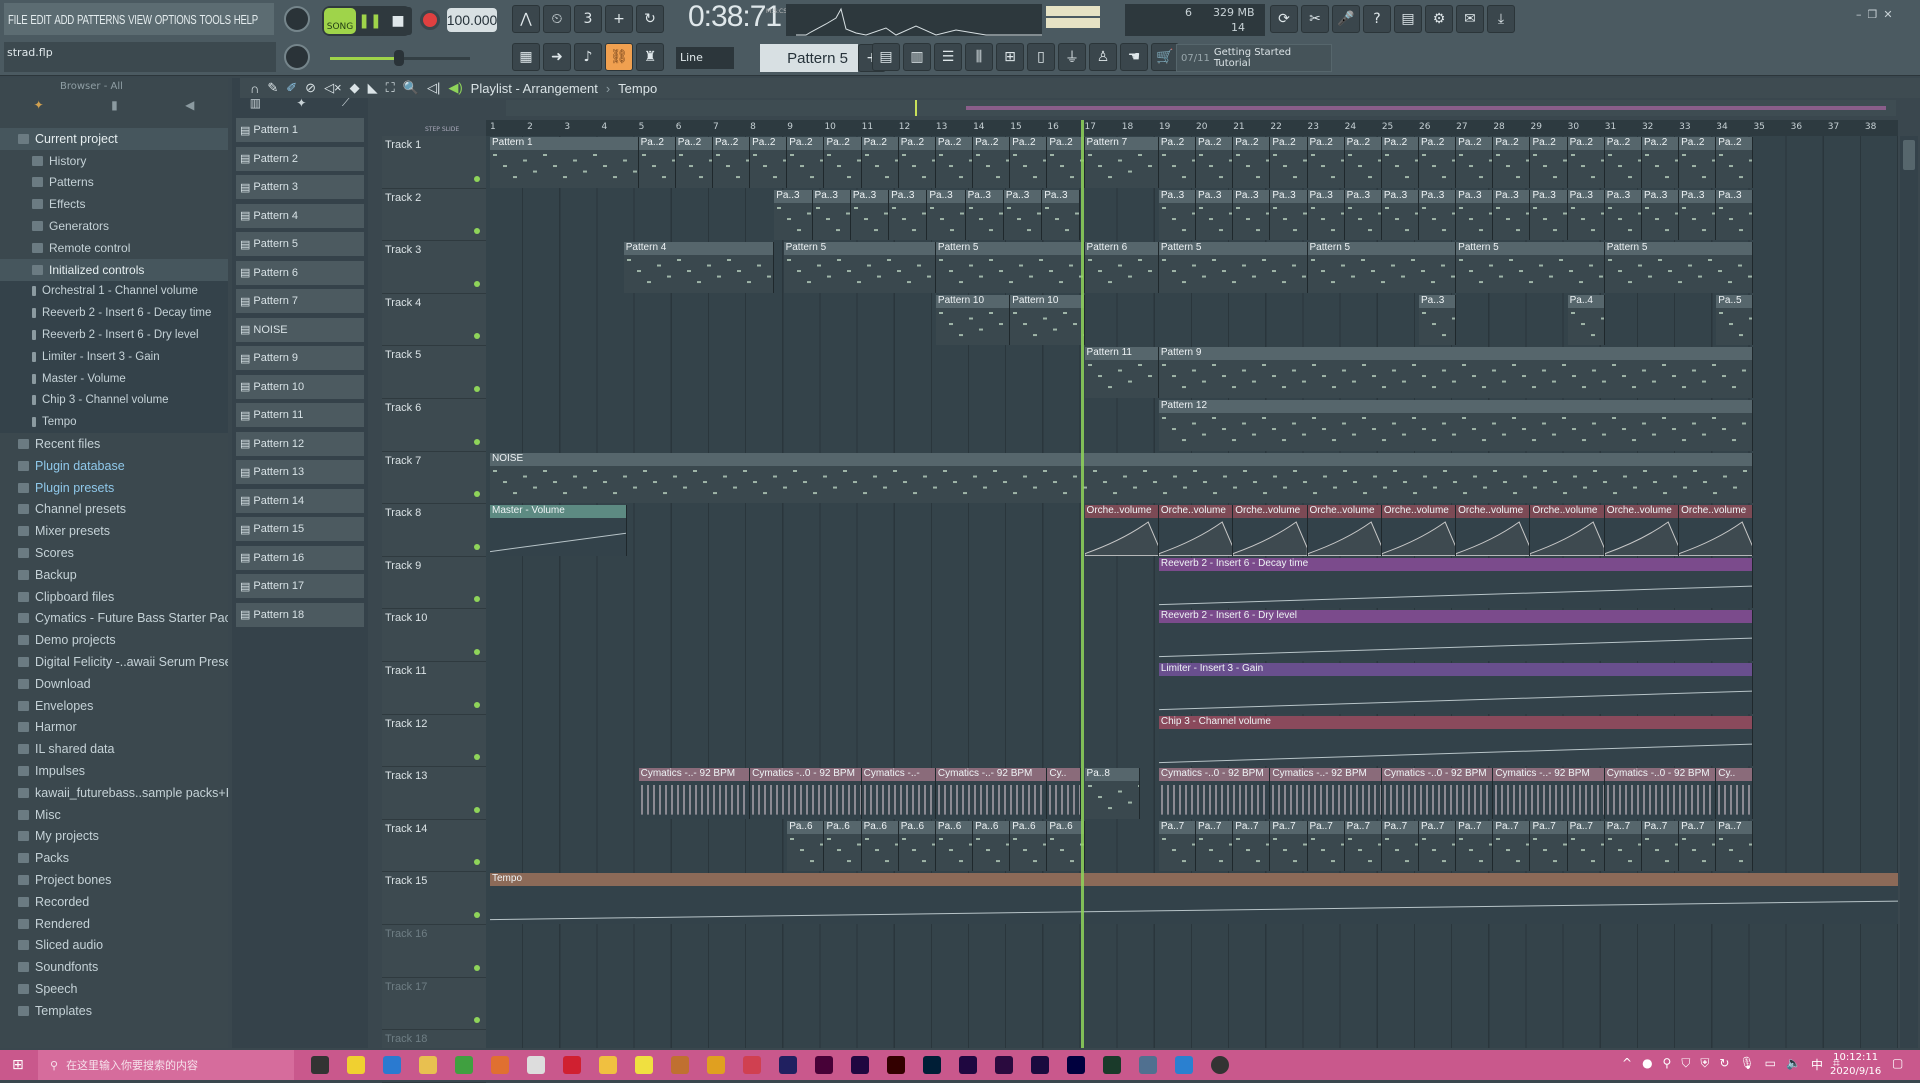 The image size is (1920, 1083). Describe the element at coordinates (297, 57) in the screenshot. I see `master-pitch-knob` at that location.